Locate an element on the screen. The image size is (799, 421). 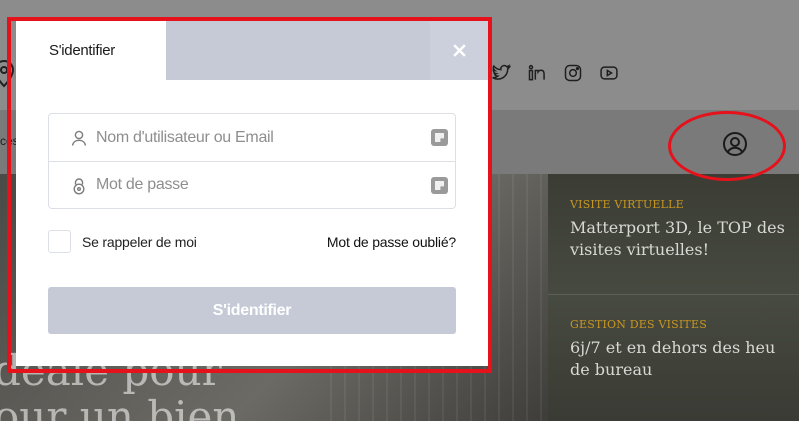
news-card-title-line: 6j/7 et en dehors des heu is located at coordinates (673, 347).